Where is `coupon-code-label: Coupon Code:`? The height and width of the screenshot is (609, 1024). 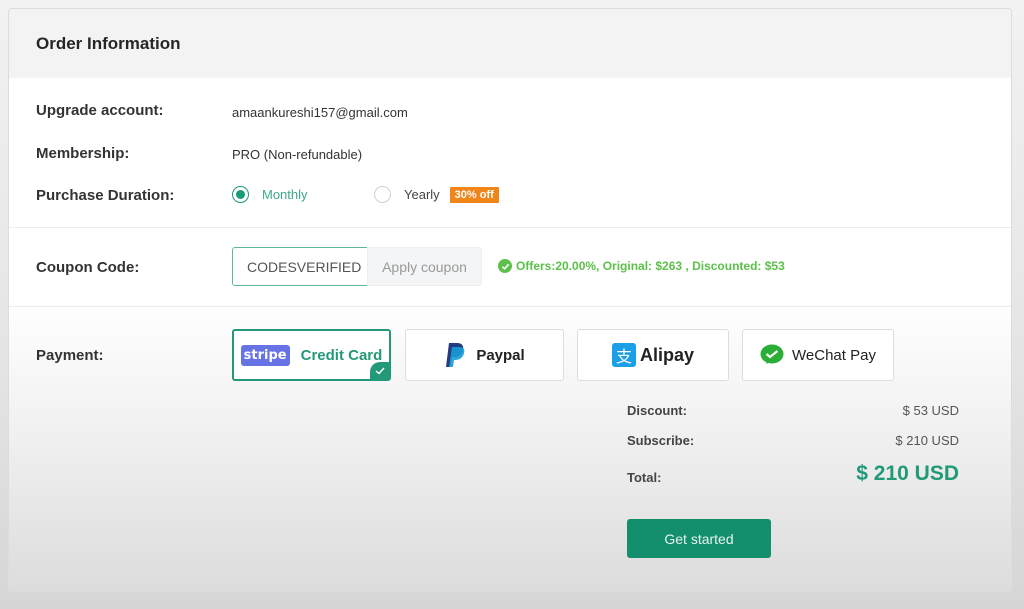
coupon-code-label: Coupon Code: is located at coordinates (88, 267).